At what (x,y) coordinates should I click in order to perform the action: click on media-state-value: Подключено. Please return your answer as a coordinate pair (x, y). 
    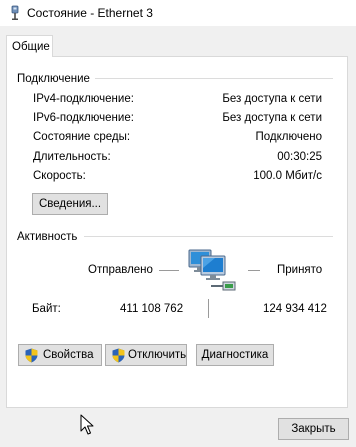
    Looking at the image, I should click on (289, 137).